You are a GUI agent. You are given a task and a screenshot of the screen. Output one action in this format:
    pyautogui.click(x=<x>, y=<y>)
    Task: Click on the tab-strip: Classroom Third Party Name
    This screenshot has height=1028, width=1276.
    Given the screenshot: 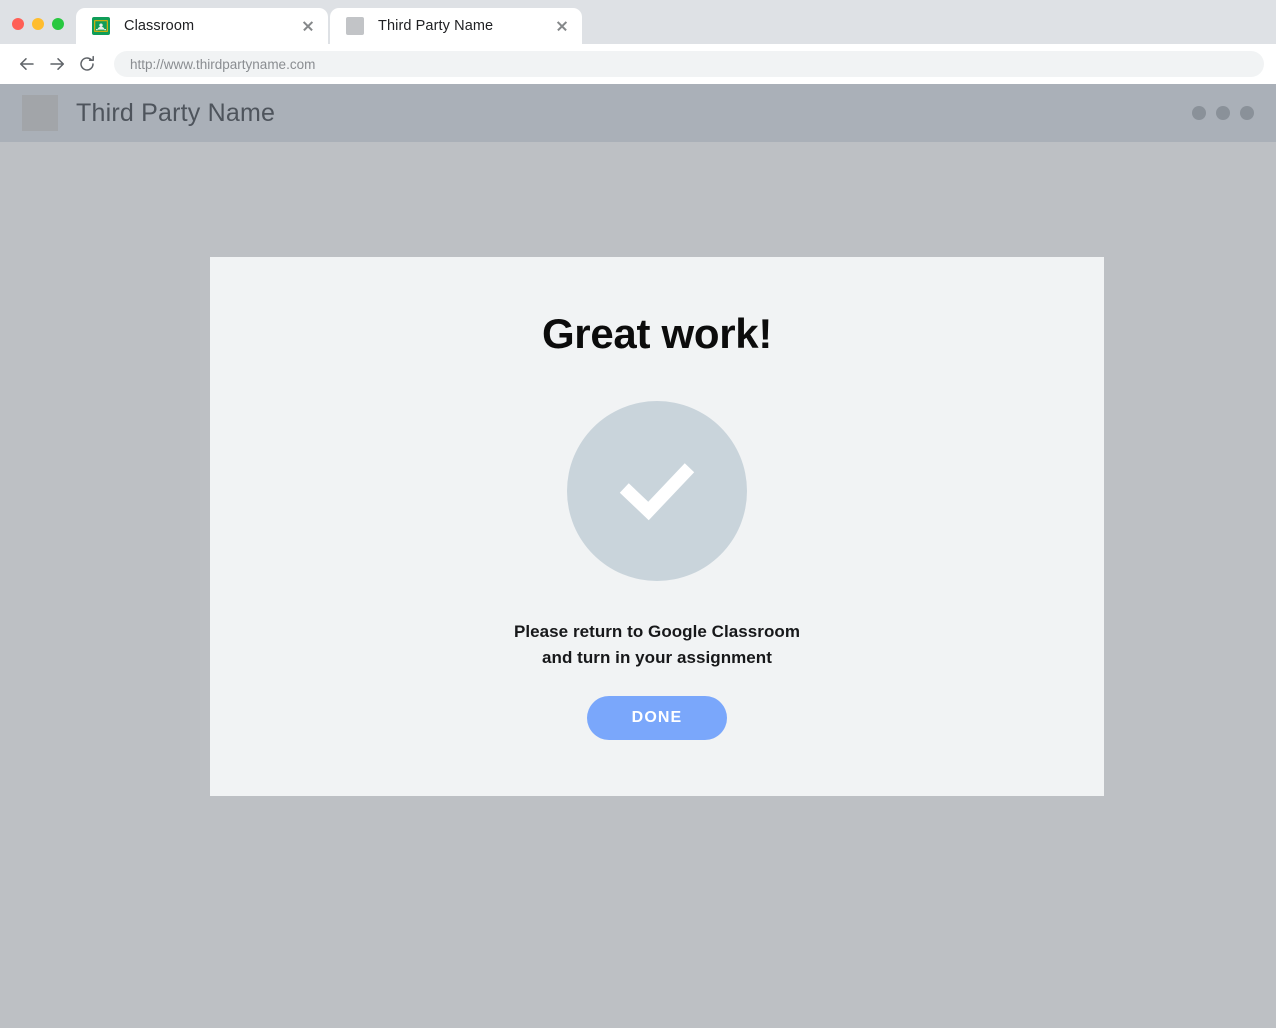 What is the action you would take?
    pyautogui.click(x=330, y=22)
    